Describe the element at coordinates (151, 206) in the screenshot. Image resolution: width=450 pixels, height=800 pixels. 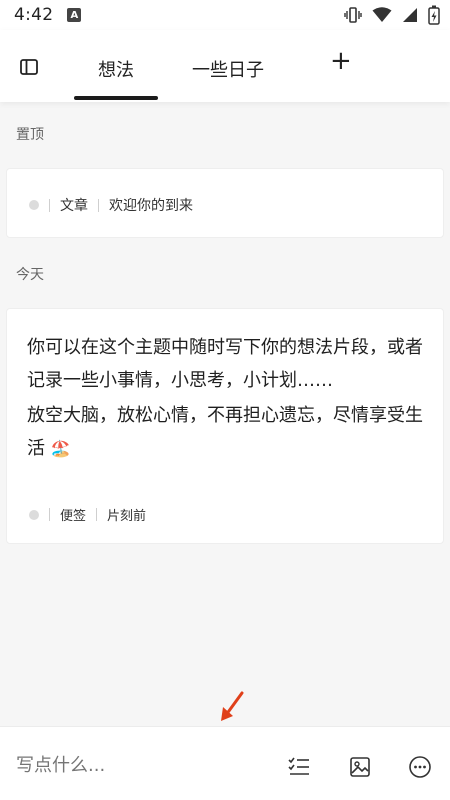
I see `card-title: 欢迎你的到来` at that location.